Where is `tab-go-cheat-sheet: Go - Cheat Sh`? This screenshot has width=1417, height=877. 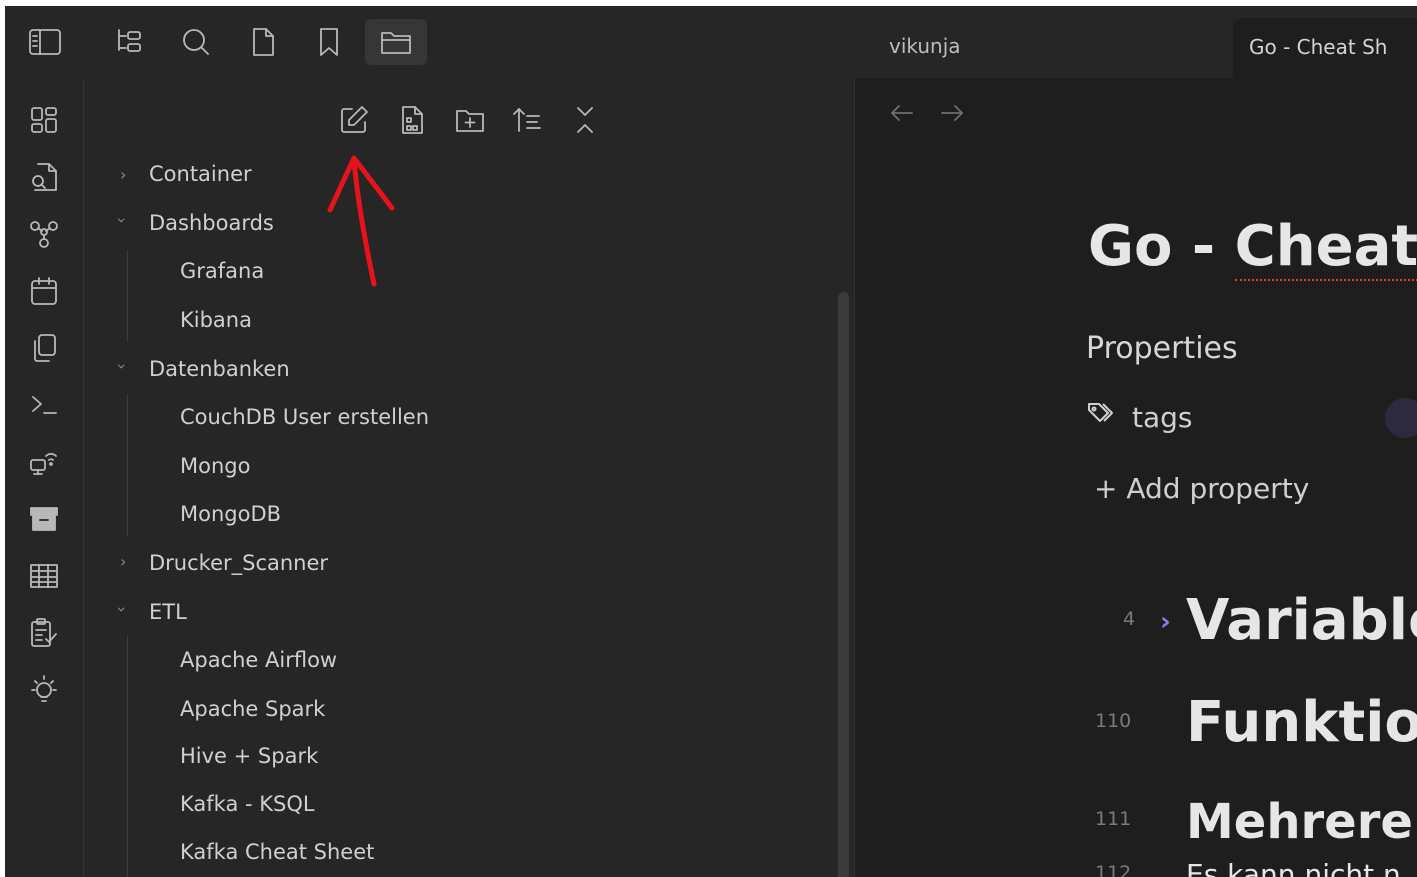
tab-go-cheat-sheet: Go - Cheat Sh is located at coordinates (1325, 48).